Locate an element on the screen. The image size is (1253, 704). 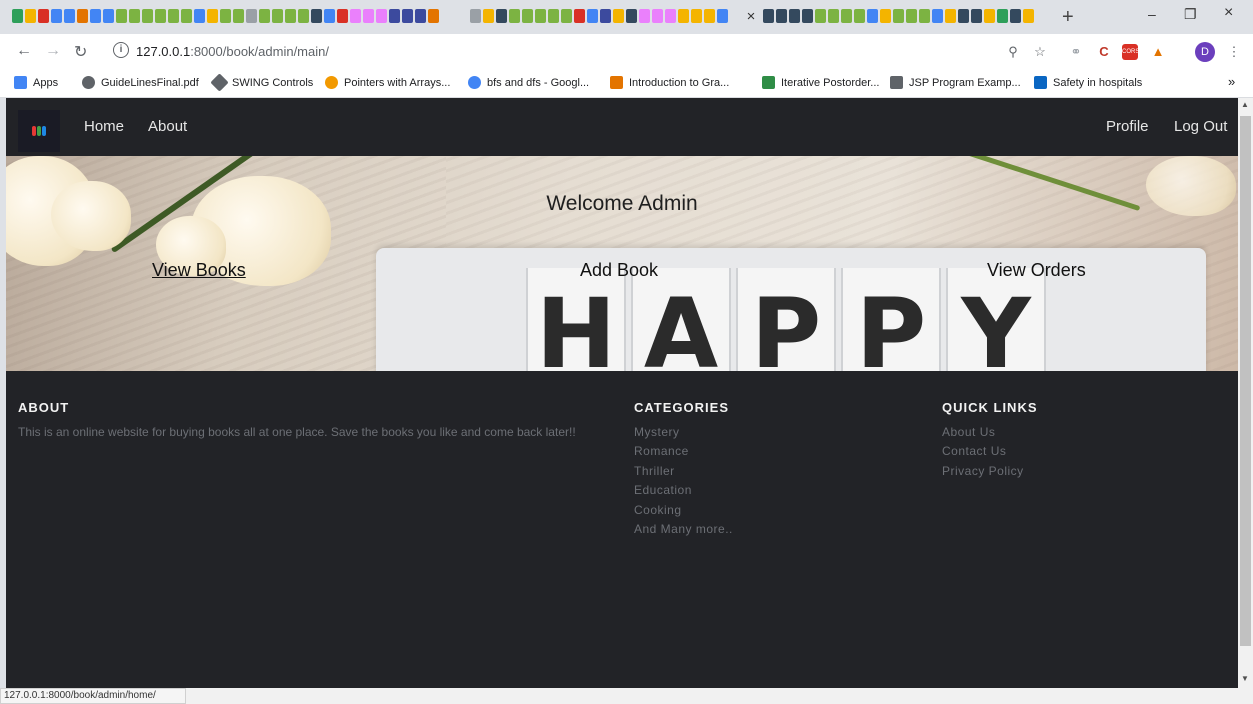
nav-profile-link: Profile is located at coordinates (1127, 126).